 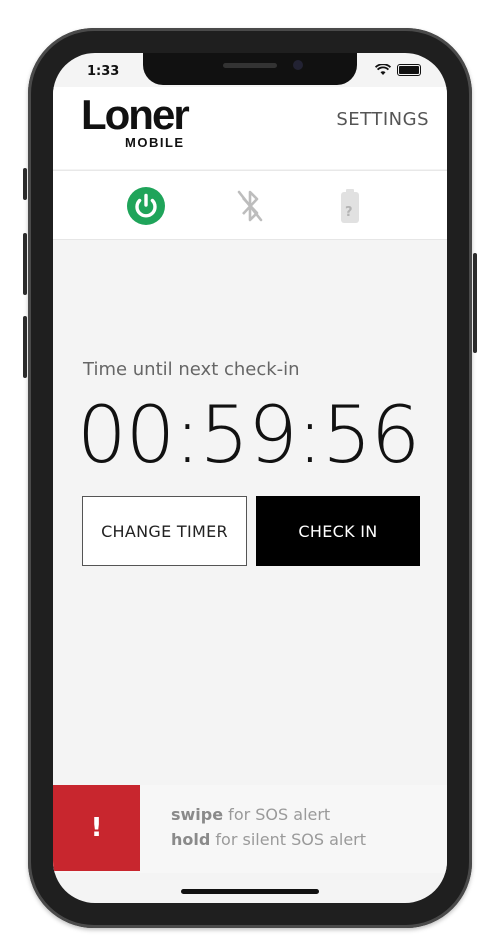 I want to click on volume-up-button, so click(x=25, y=264).